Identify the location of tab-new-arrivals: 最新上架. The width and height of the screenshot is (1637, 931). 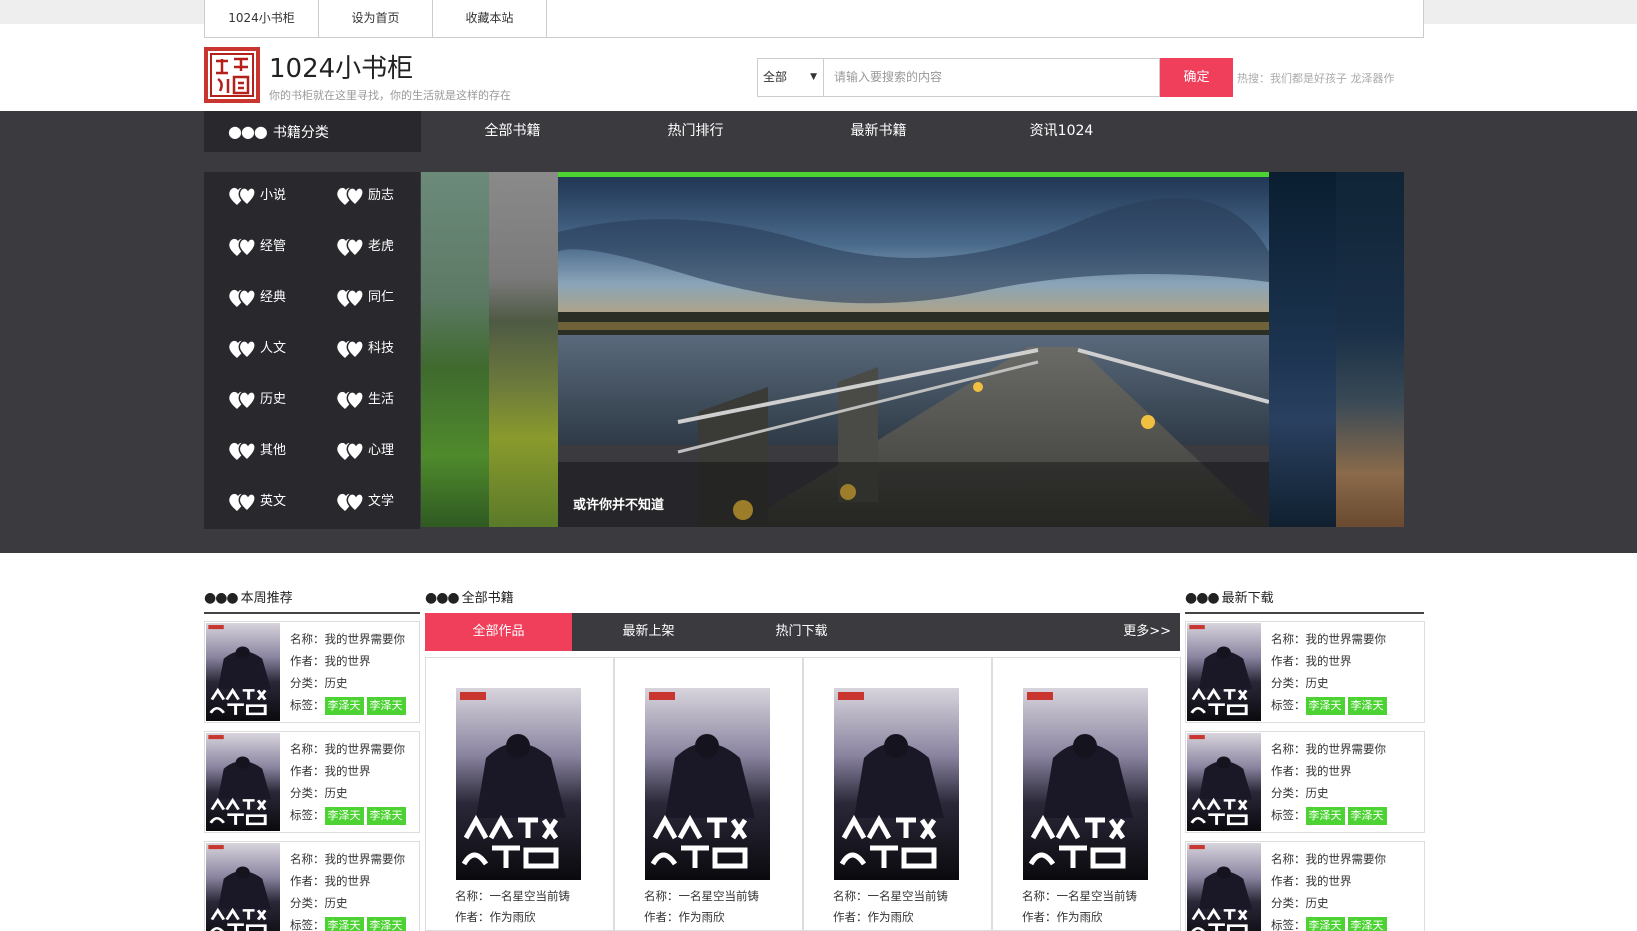
(648, 632).